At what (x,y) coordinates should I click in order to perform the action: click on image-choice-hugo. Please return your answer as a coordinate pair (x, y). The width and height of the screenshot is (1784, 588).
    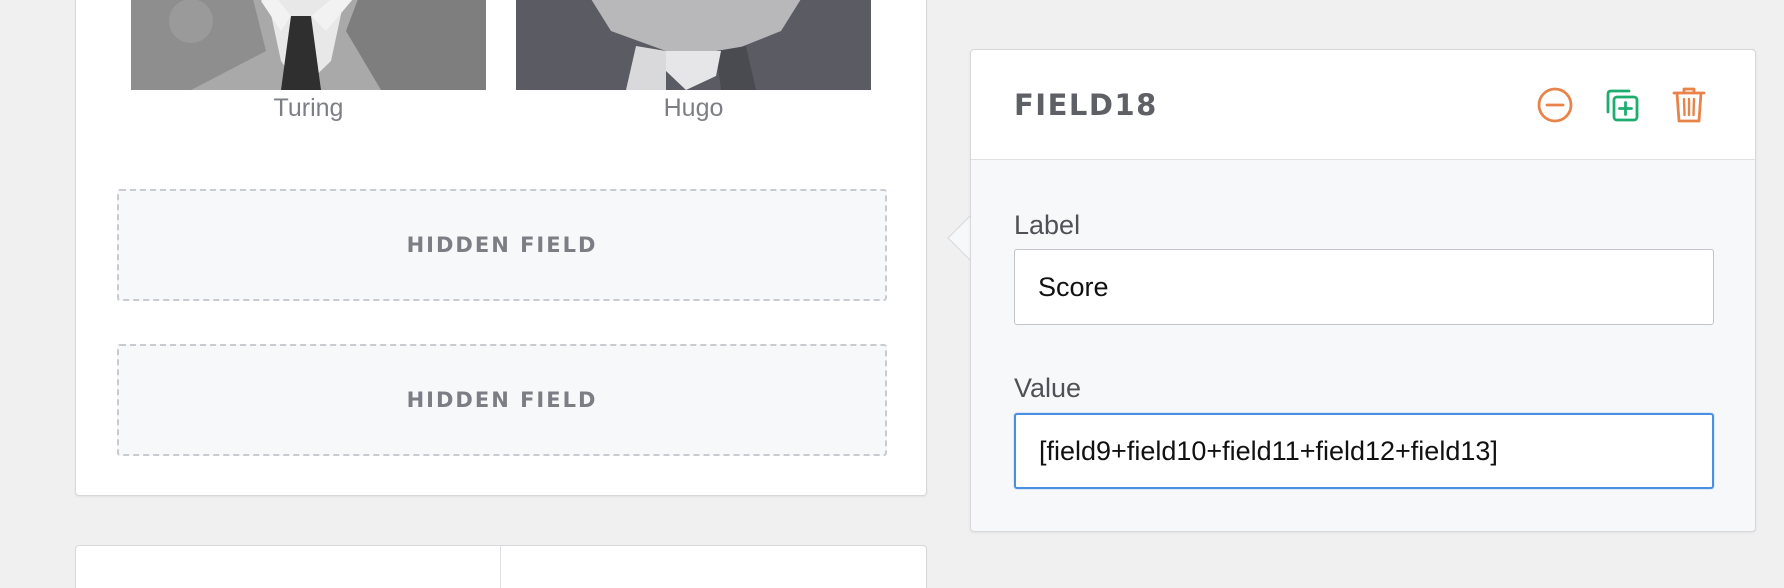
    Looking at the image, I should click on (693, 45).